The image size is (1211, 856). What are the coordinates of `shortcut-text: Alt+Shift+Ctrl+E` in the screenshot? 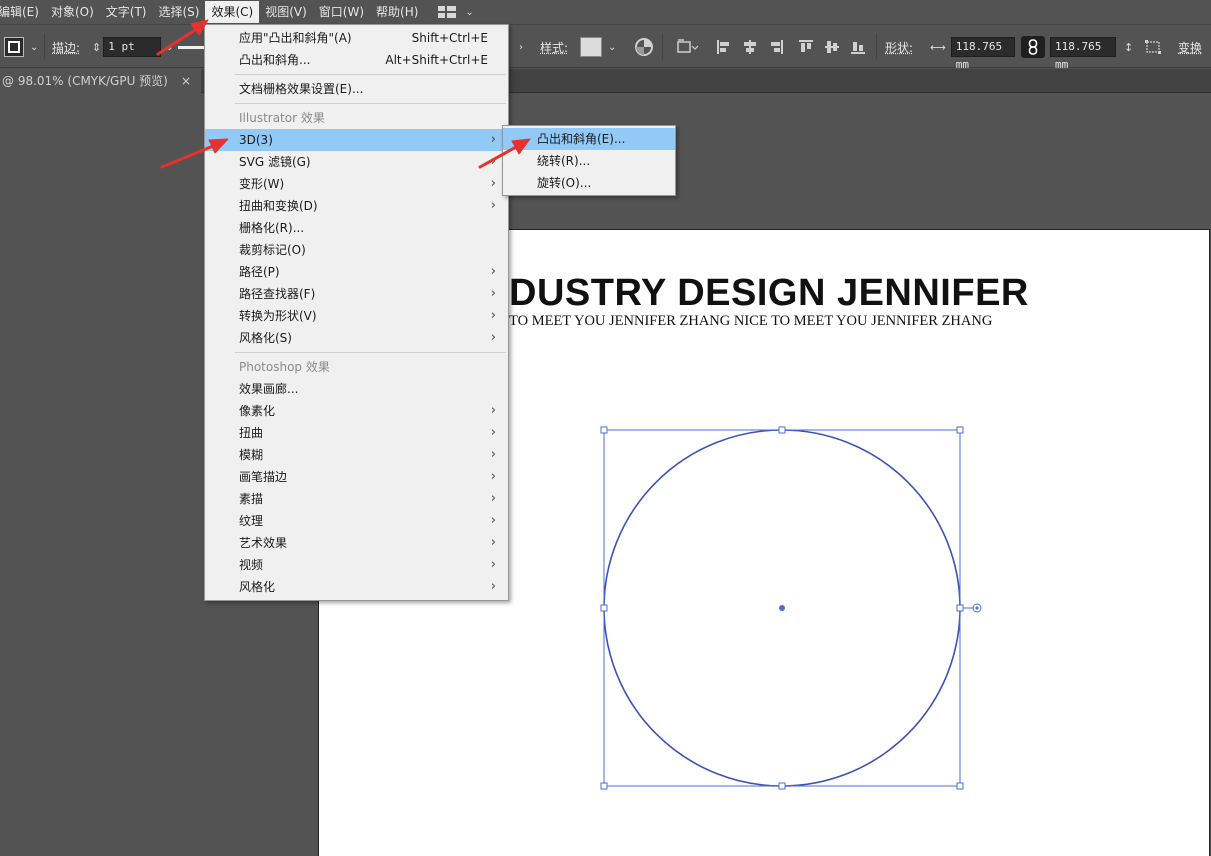 It's located at (436, 60).